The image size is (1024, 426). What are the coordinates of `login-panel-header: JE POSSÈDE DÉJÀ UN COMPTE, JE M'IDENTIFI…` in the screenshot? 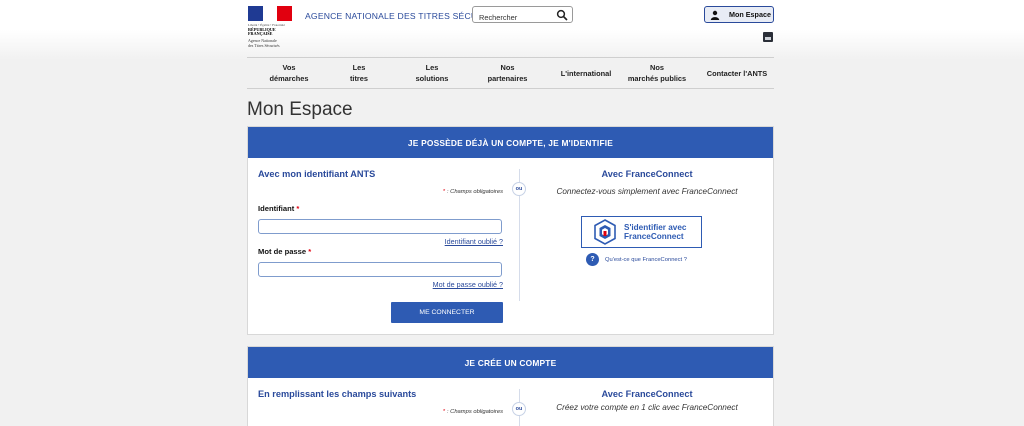 It's located at (510, 142).